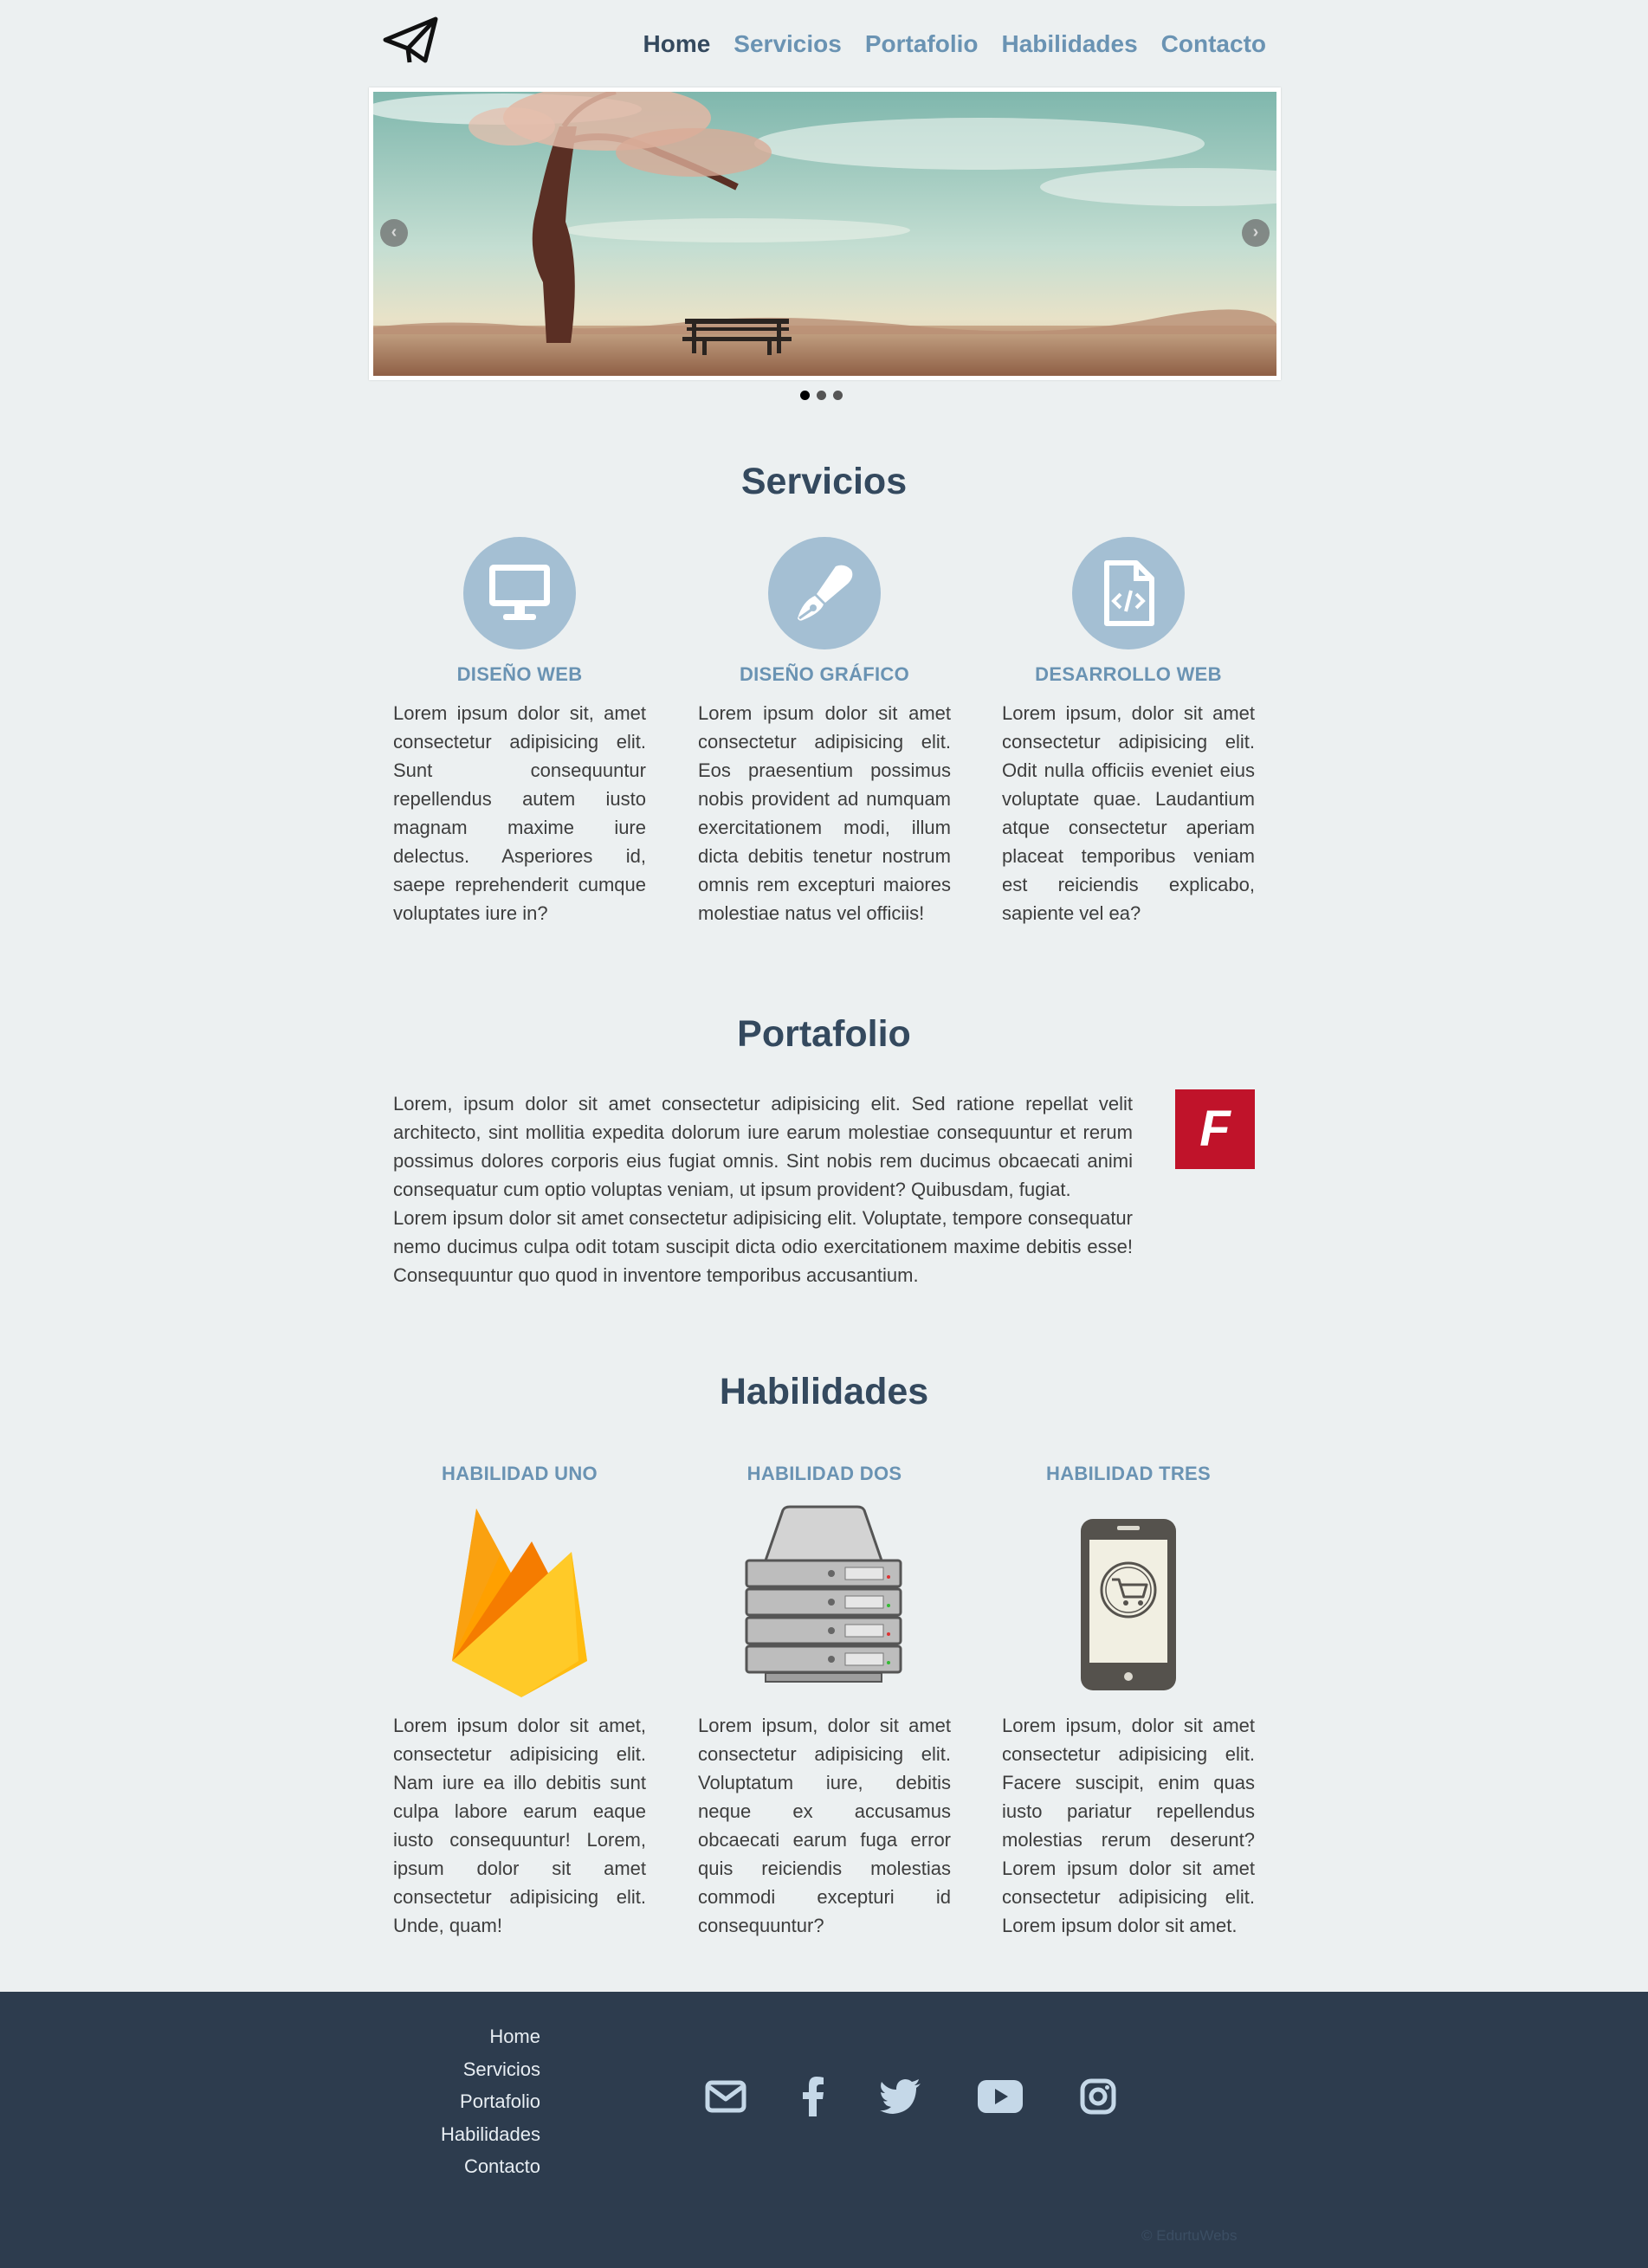  I want to click on footer-link-servicios: Servicios, so click(460, 2069).